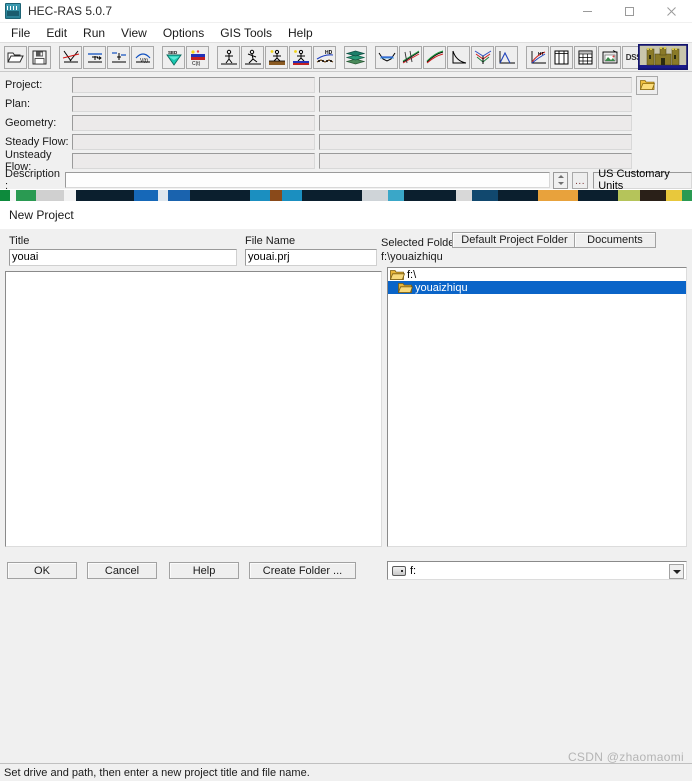 This screenshot has width=692, height=781. What do you see at coordinates (397, 275) in the screenshot?
I see `folder-open-icon` at bounding box center [397, 275].